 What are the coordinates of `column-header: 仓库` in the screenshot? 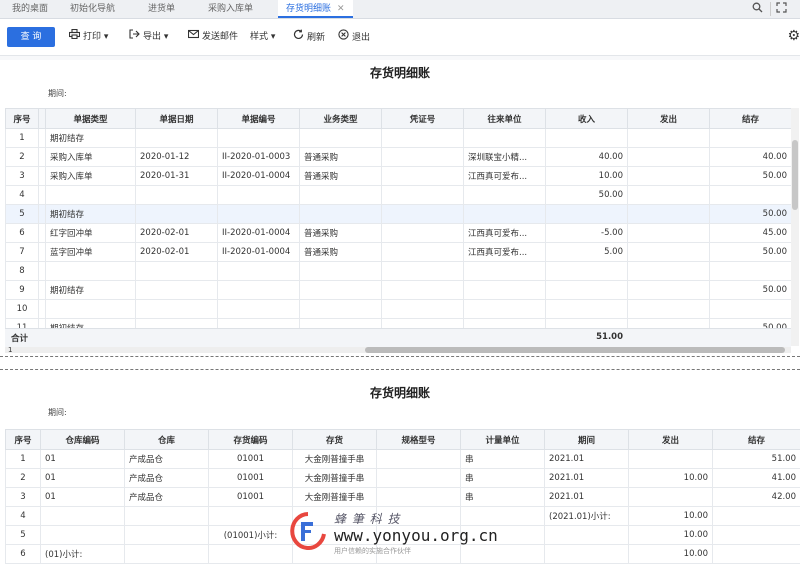 It's located at (167, 440).